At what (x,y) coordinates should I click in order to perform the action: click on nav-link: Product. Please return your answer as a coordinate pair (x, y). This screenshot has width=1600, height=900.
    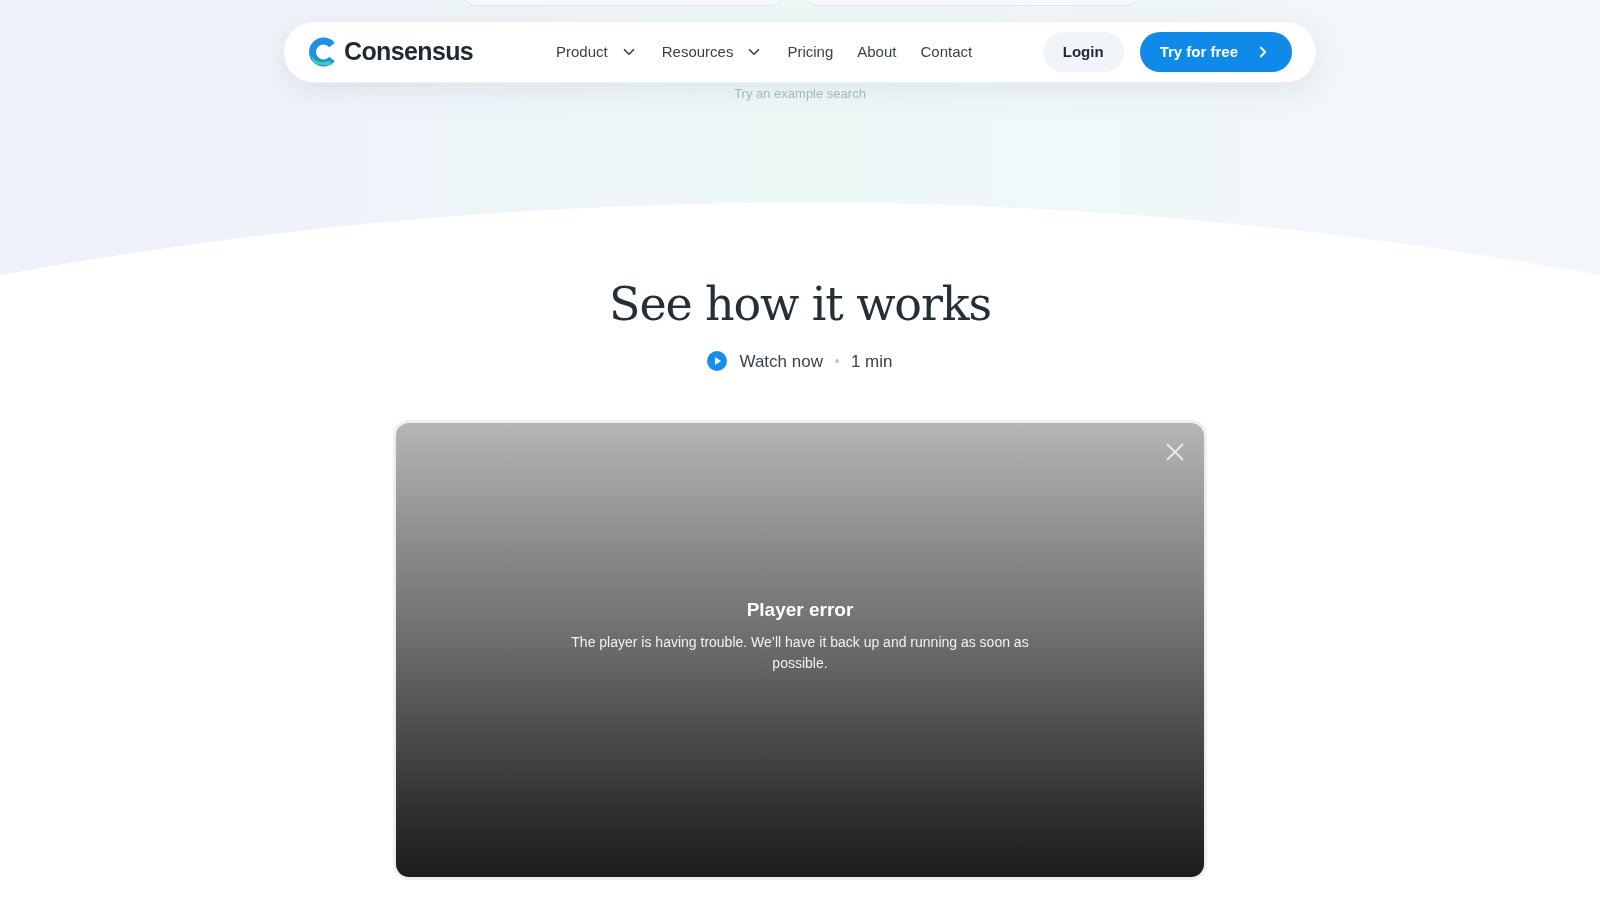
    Looking at the image, I should click on (597, 52).